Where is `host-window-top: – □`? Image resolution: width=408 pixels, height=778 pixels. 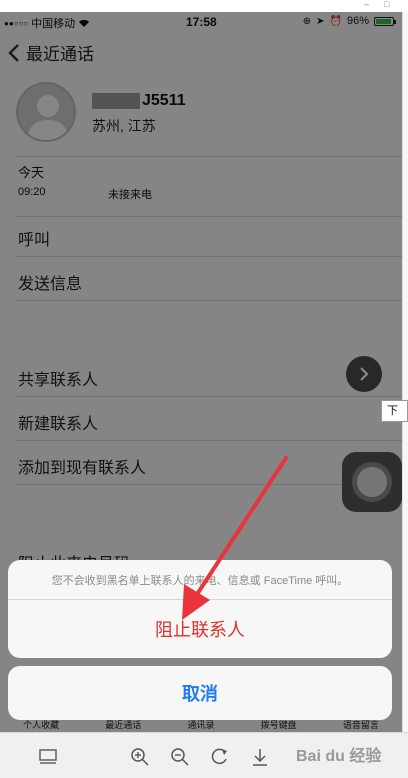 host-window-top: – □ is located at coordinates (204, 6).